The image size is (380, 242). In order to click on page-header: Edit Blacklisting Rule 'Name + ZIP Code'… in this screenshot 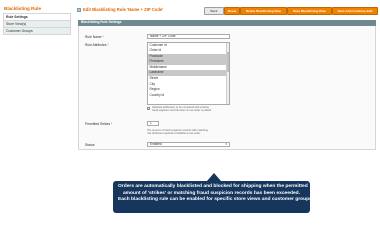, I will do `click(227, 10)`.